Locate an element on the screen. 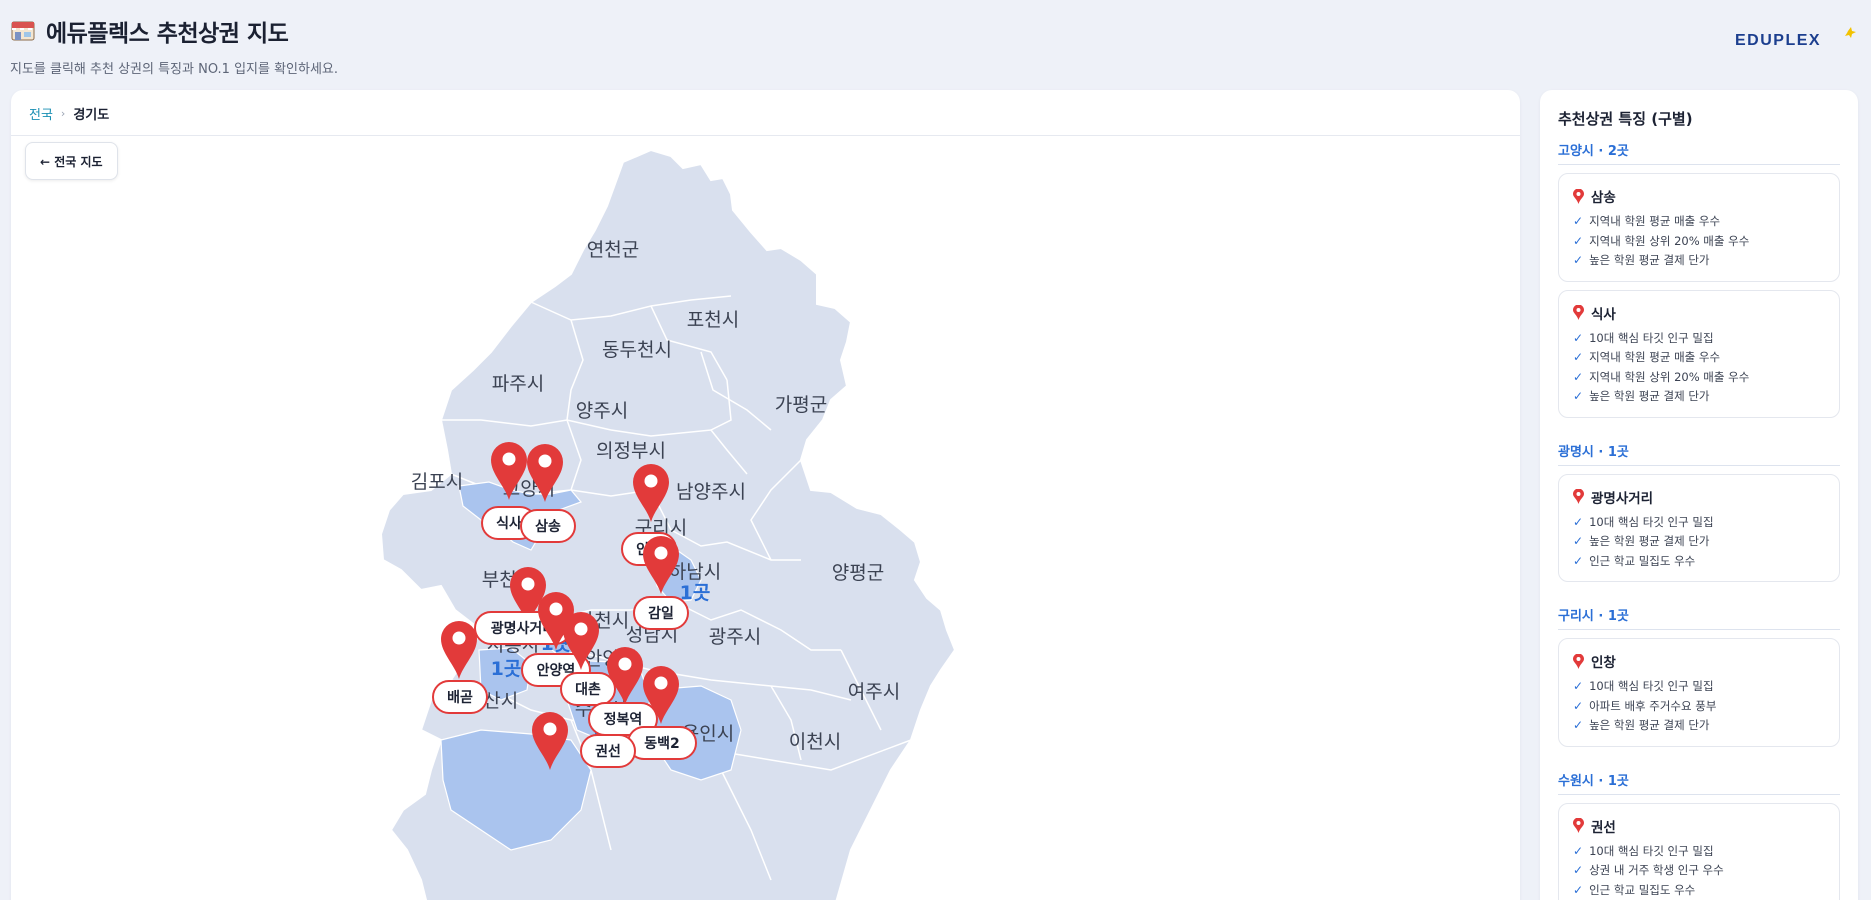 The width and height of the screenshot is (1871, 900). area-card-name: 광명사거리 is located at coordinates (1622, 498).